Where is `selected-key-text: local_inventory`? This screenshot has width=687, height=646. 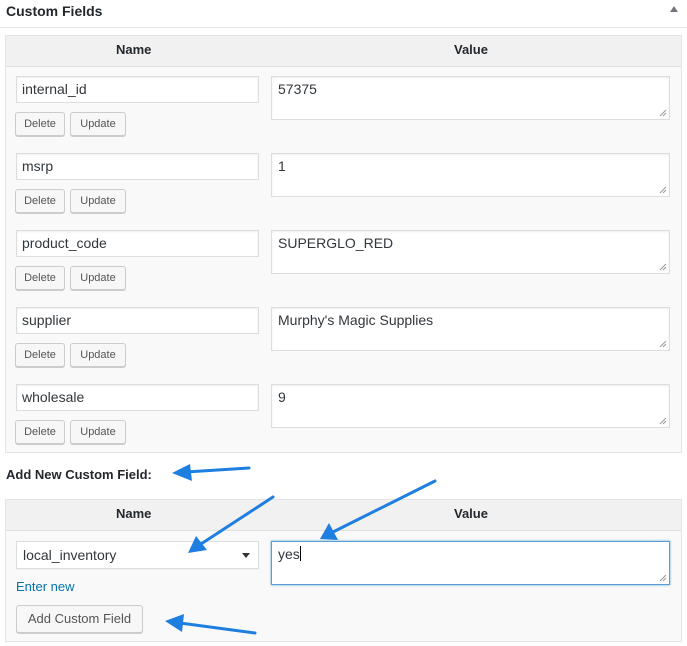
selected-key-text: local_inventory is located at coordinates (70, 555).